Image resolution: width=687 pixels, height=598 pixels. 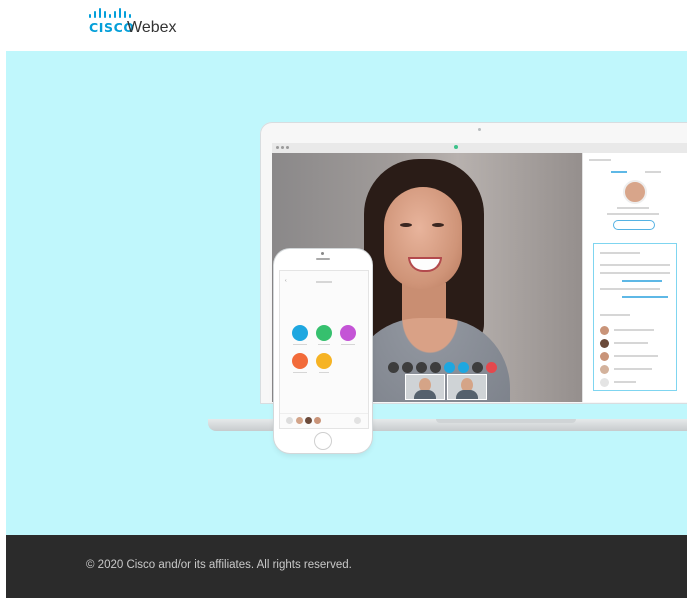 I want to click on participant-panel, so click(x=634, y=277).